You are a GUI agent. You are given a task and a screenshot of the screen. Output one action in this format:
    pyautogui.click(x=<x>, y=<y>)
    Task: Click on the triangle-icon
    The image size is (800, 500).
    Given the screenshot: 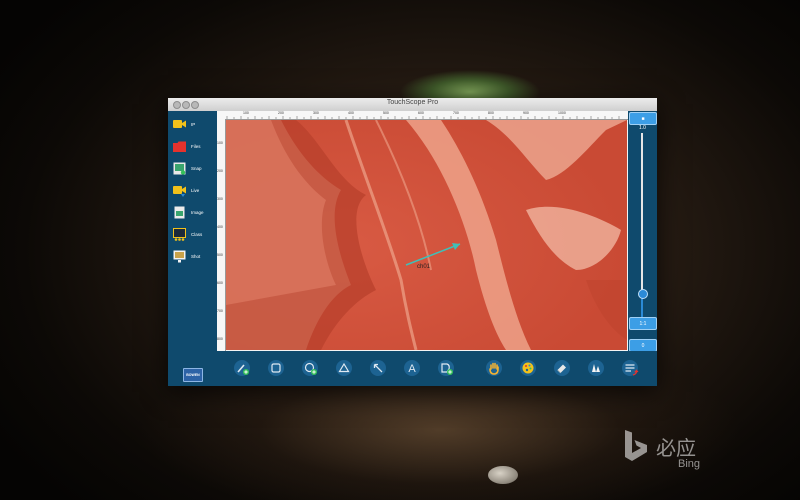 What is the action you would take?
    pyautogui.click(x=344, y=368)
    